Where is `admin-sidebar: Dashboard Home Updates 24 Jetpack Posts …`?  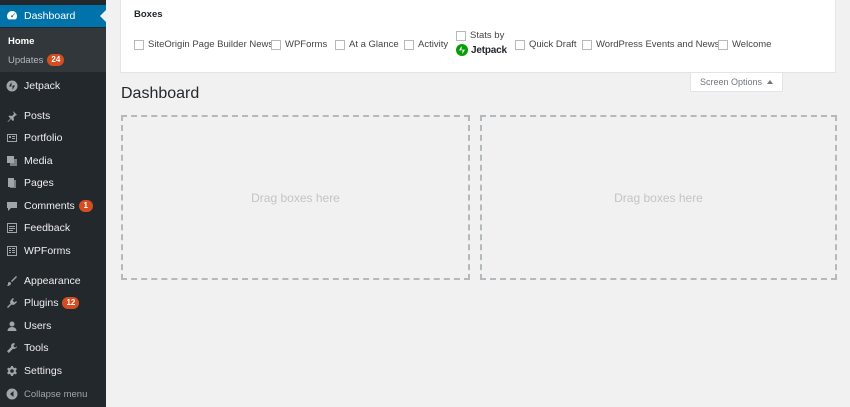
admin-sidebar: Dashboard Home Updates 24 Jetpack Posts … is located at coordinates (53, 203).